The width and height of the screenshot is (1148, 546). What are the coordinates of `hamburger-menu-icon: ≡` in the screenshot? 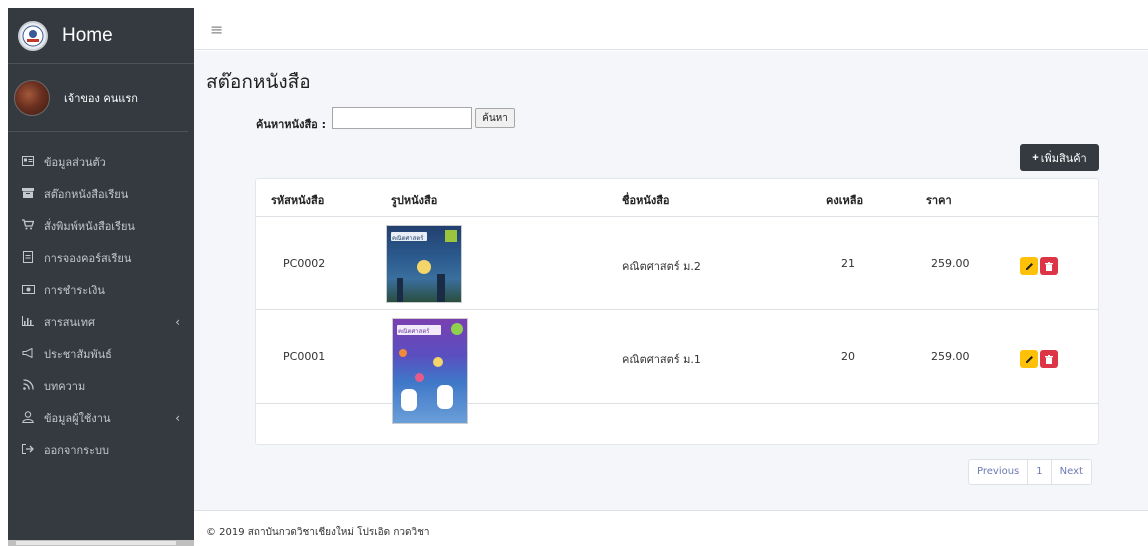 It's located at (216, 29).